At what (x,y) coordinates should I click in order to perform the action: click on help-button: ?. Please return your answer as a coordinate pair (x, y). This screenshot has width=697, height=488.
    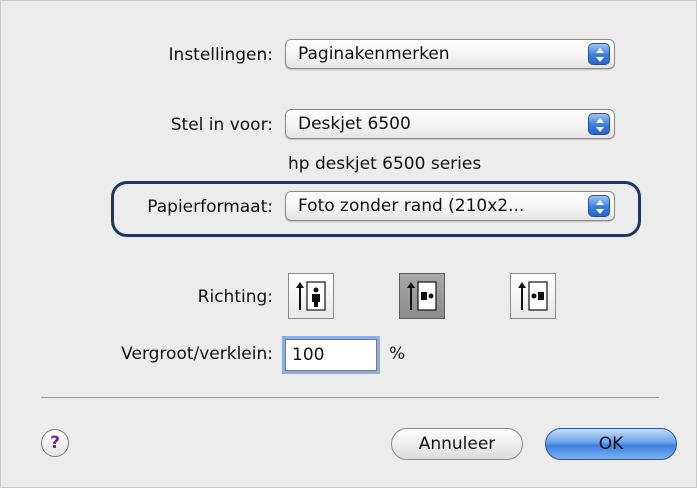
    Looking at the image, I should click on (55, 443).